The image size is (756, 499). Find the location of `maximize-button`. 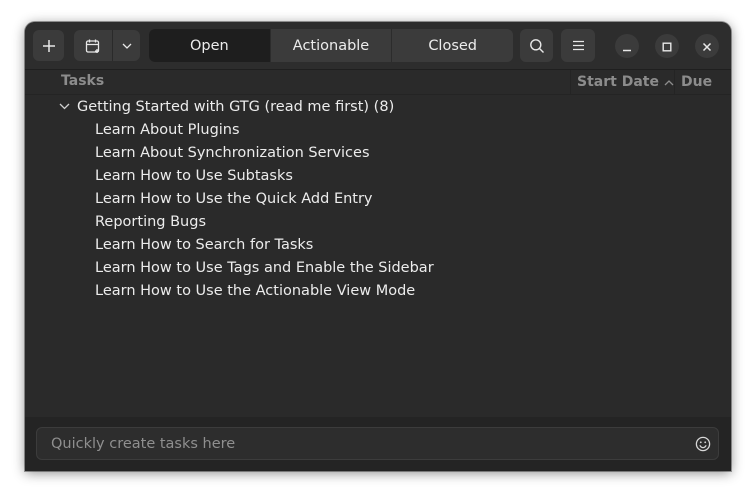

maximize-button is located at coordinates (667, 46).